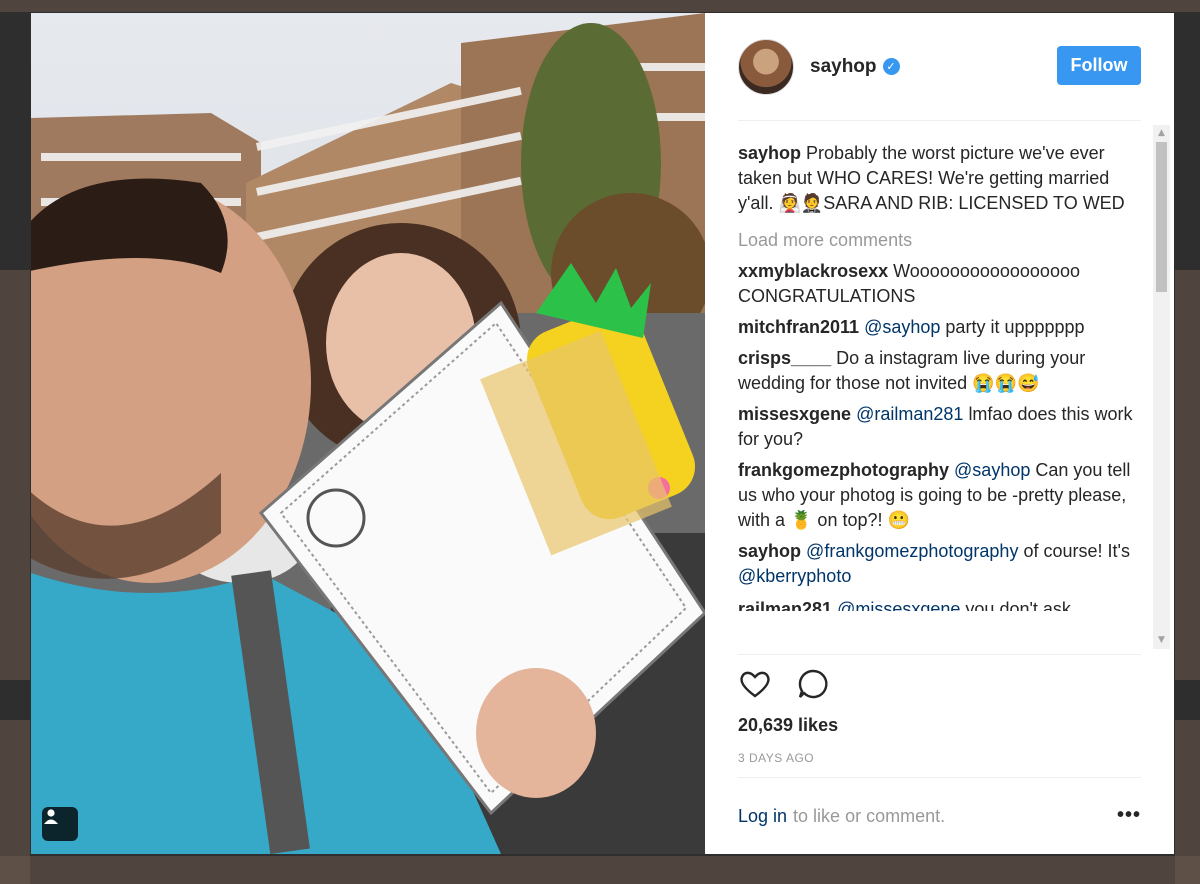 Image resolution: width=1200 pixels, height=884 pixels. What do you see at coordinates (762, 816) in the screenshot?
I see `login-link: Log in` at bounding box center [762, 816].